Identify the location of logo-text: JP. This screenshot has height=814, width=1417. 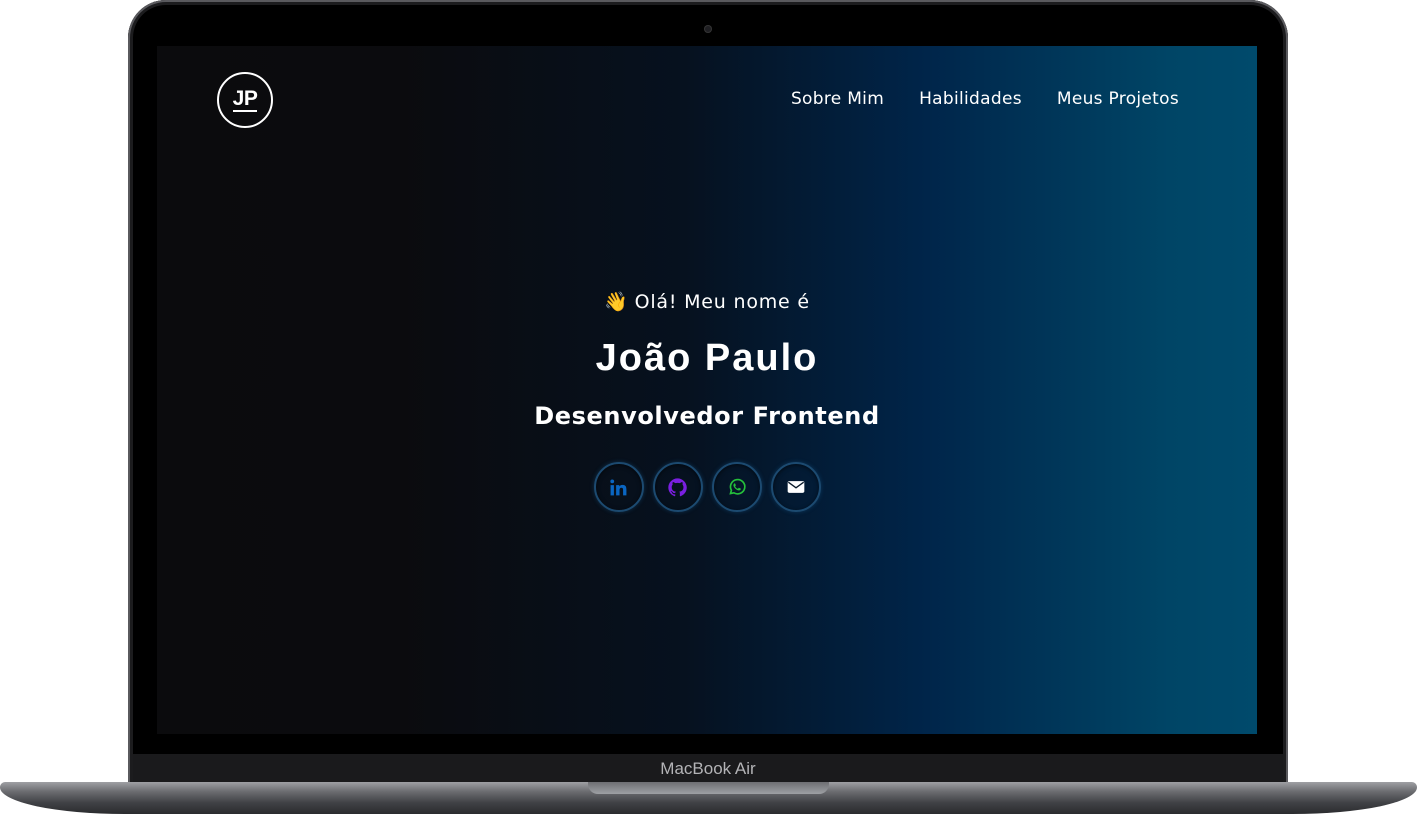
(245, 99).